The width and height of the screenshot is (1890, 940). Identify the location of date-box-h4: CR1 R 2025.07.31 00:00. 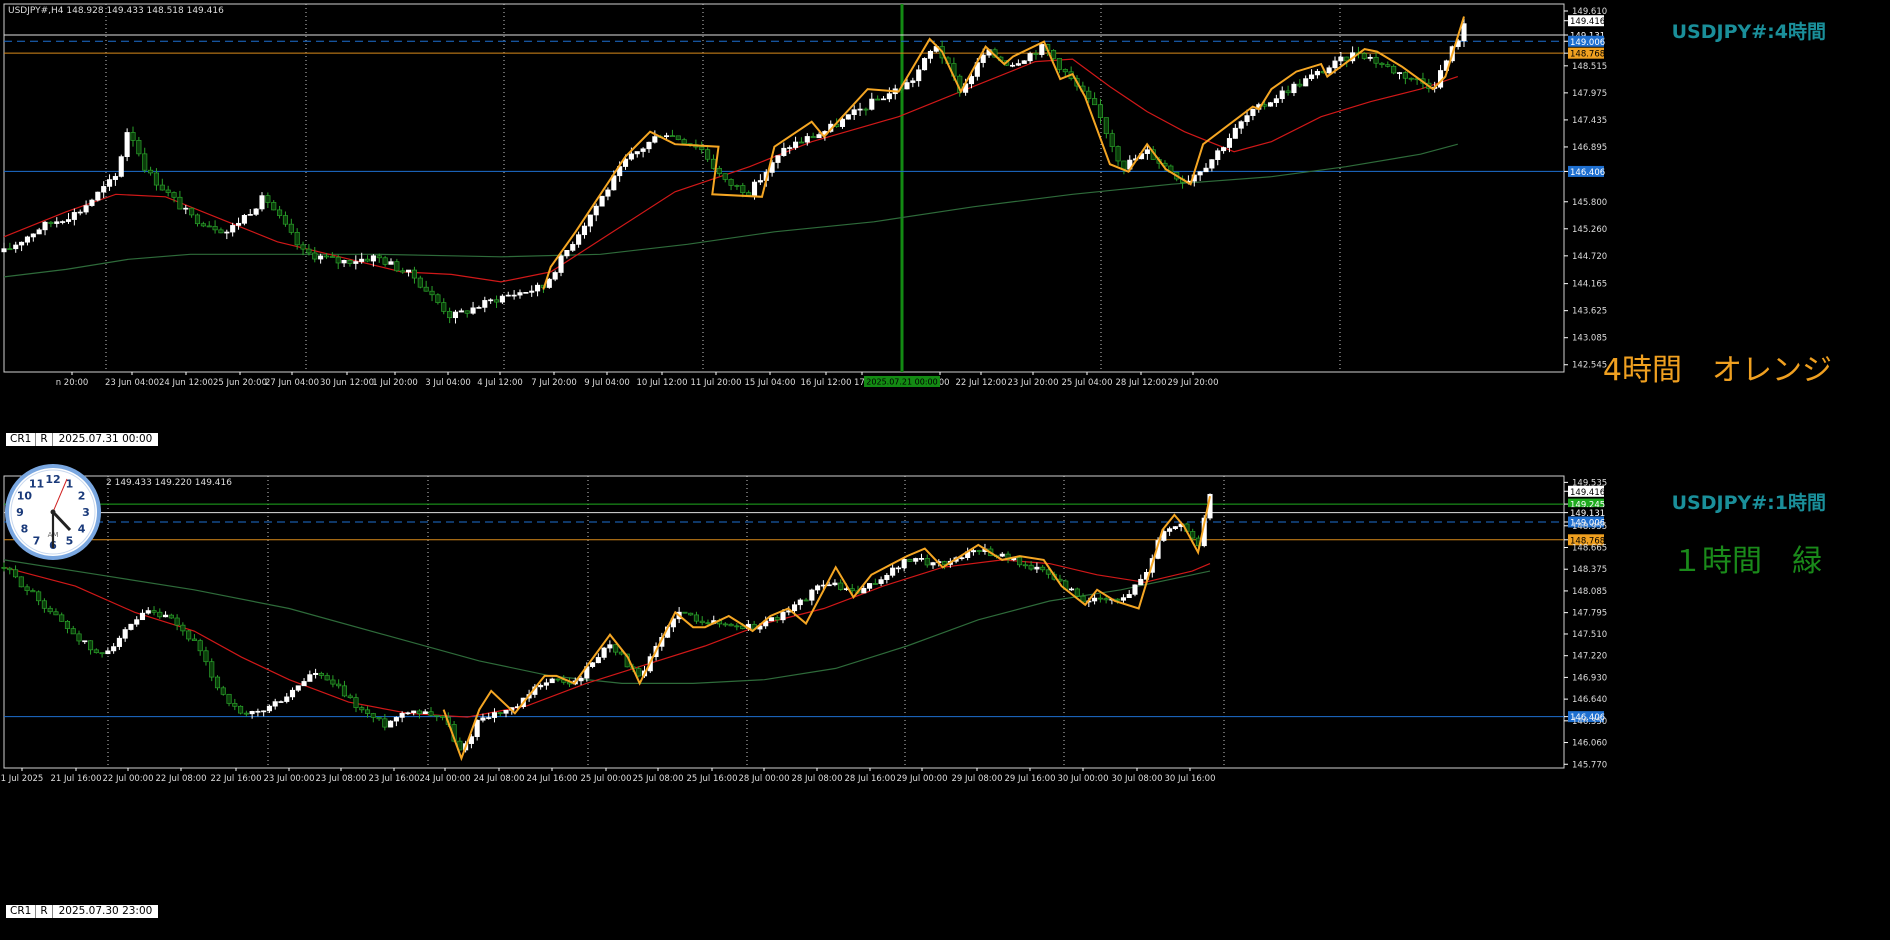
(82, 439).